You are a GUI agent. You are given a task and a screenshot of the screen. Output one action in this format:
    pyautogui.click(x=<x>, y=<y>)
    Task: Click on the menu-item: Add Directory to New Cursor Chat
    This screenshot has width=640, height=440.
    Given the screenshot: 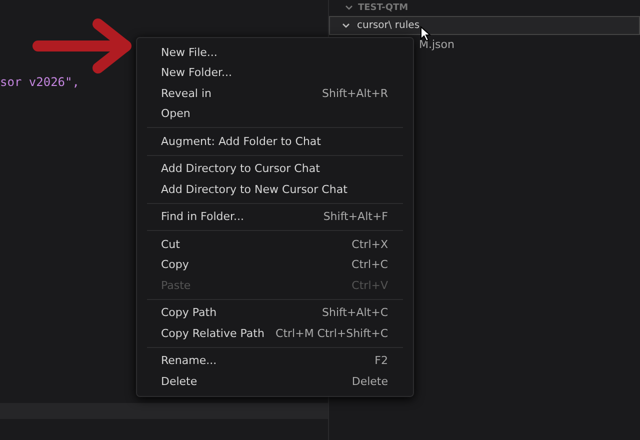 What is the action you would take?
    pyautogui.click(x=275, y=189)
    